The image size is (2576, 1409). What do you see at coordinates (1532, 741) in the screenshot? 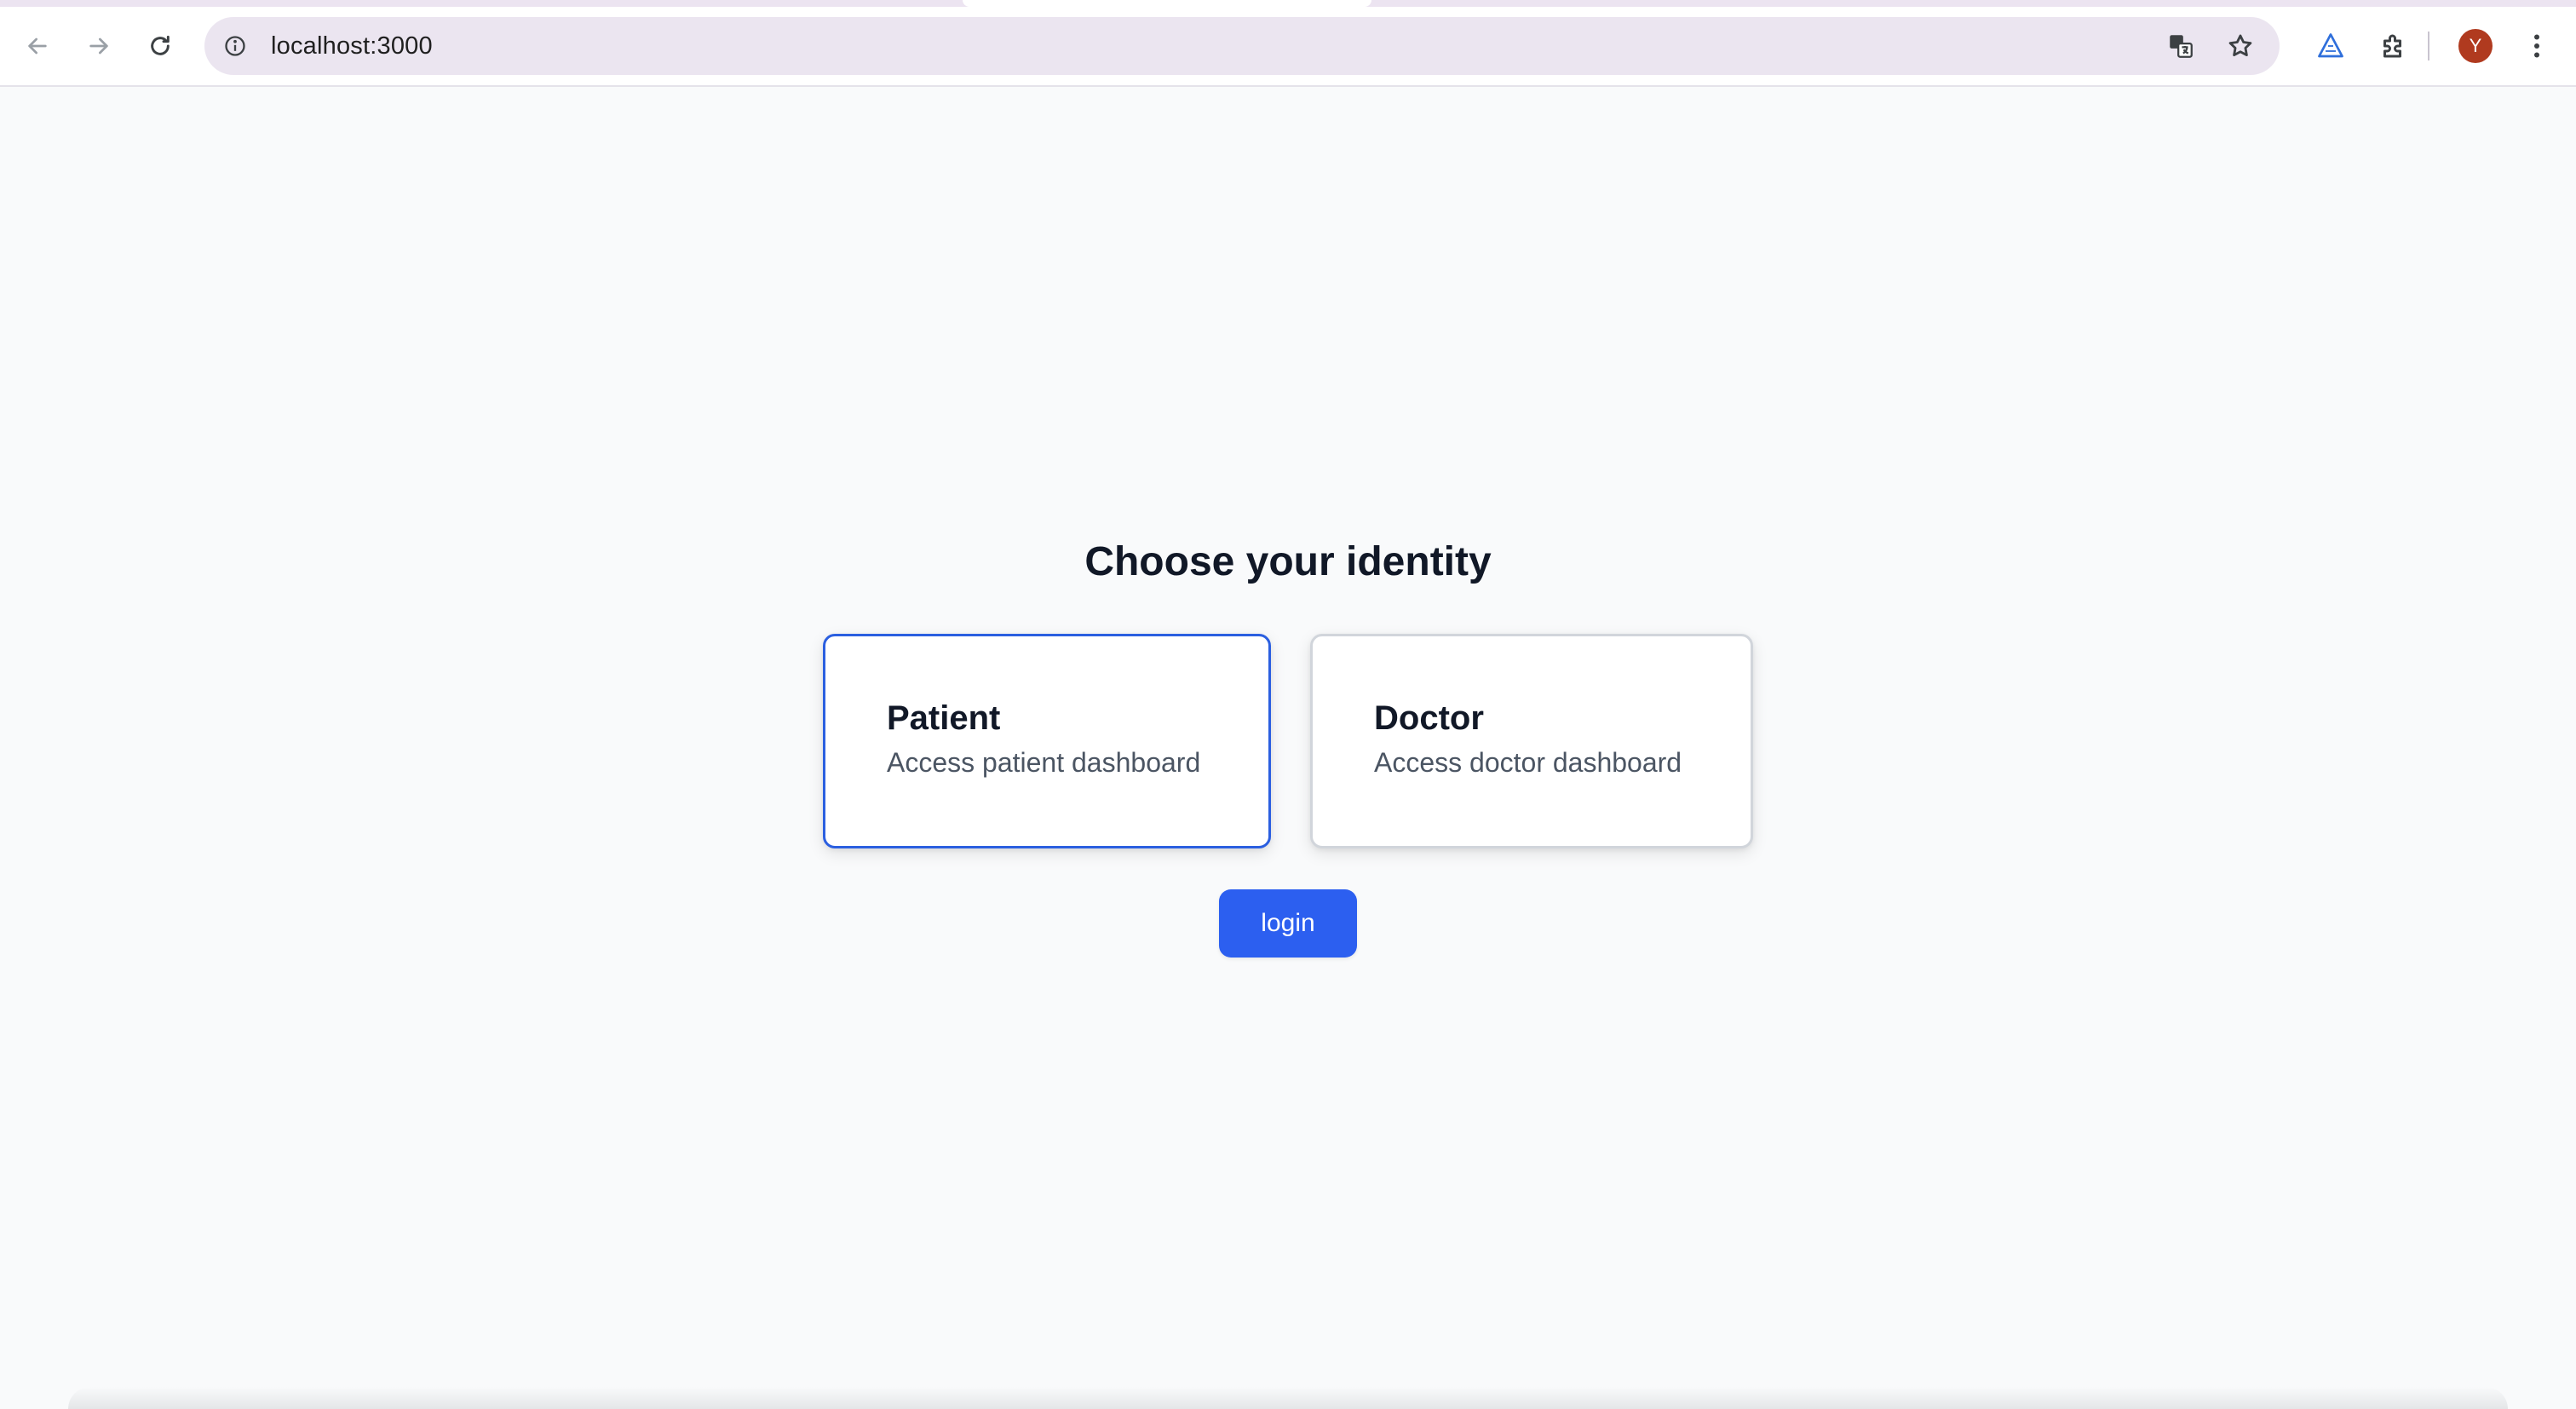
I see `doctor-card: Doctor Access doctor dashboard` at bounding box center [1532, 741].